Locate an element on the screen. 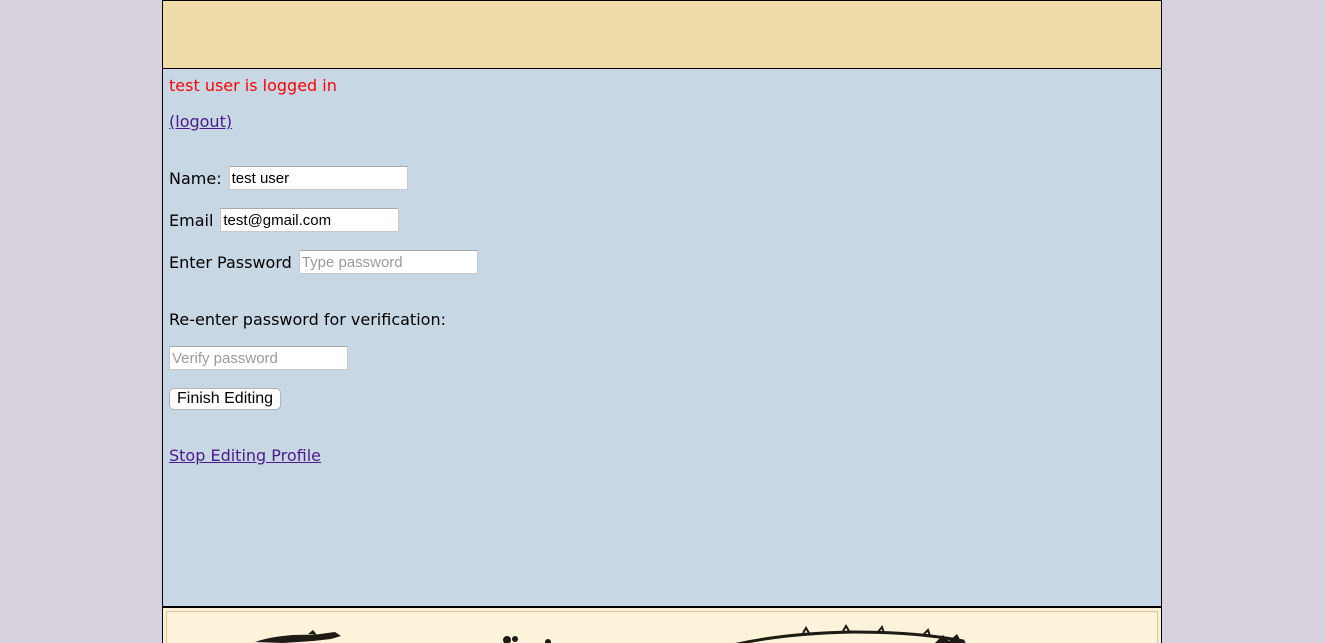 The width and height of the screenshot is (1326, 643). footer-banner is located at coordinates (662, 624).